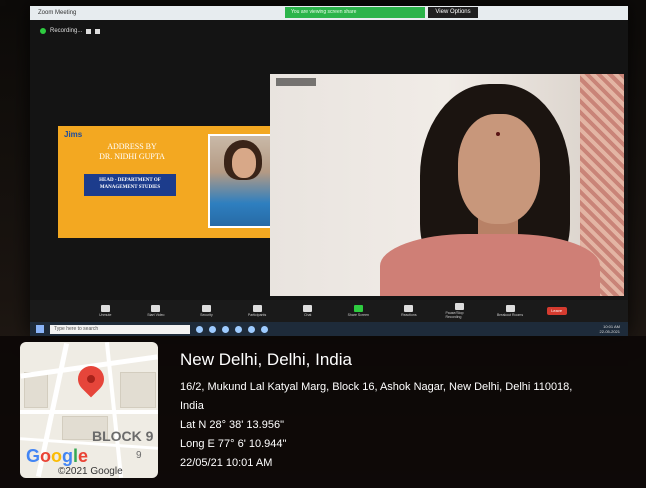 Image resolution: width=646 pixels, height=488 pixels. What do you see at coordinates (73, 134) in the screenshot?
I see `institute-logo: Jims` at bounding box center [73, 134].